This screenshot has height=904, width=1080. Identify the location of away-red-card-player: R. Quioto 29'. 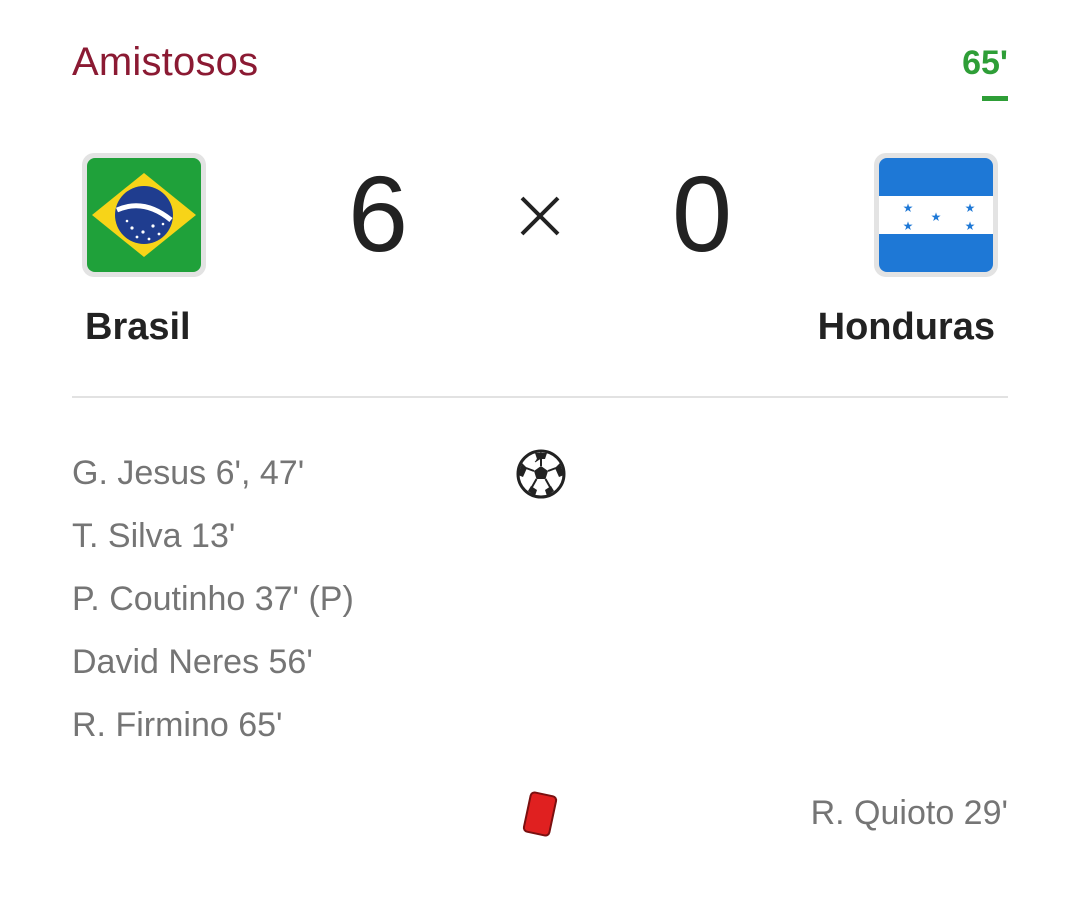
(909, 813).